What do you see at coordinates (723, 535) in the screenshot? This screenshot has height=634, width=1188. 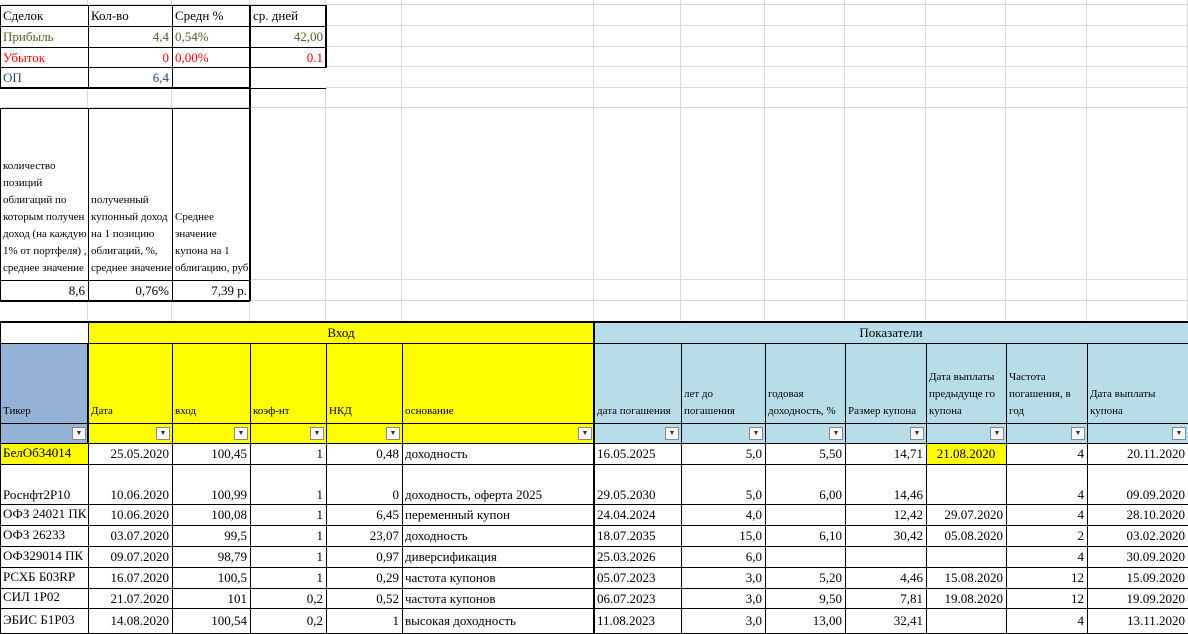 I see `table-cell-years: 15,0` at bounding box center [723, 535].